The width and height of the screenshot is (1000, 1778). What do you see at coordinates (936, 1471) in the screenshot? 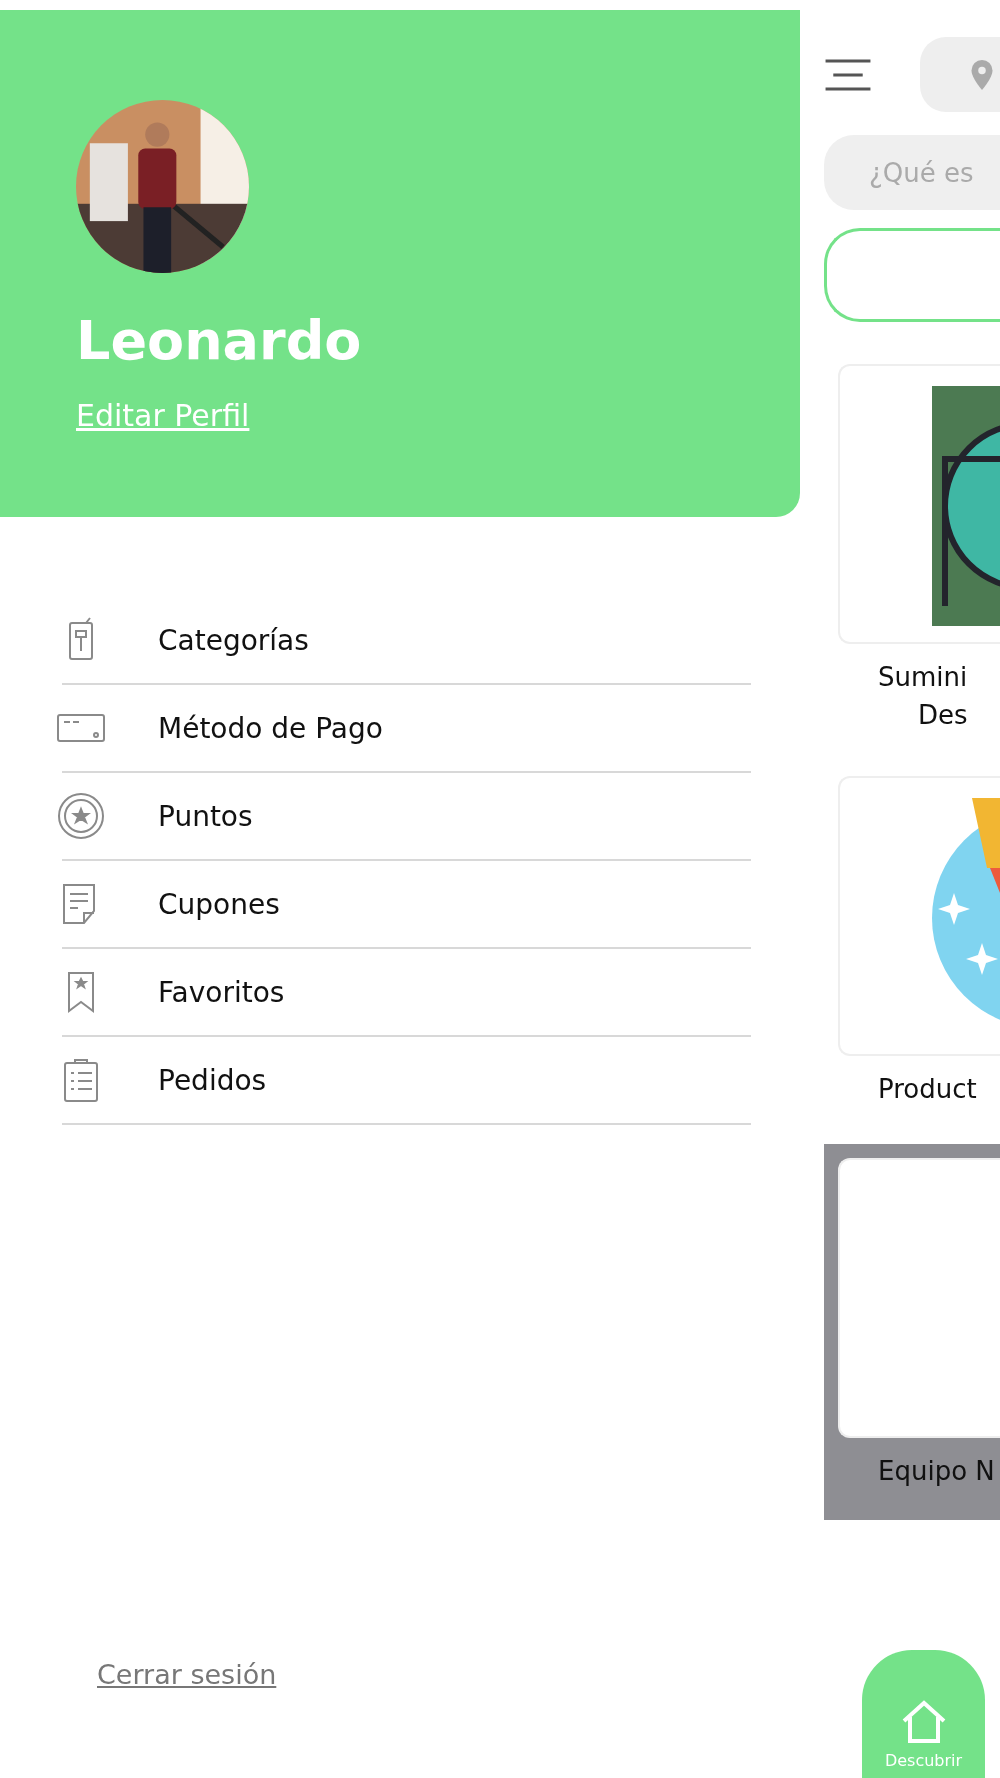
I see `card-title: Equipo N` at bounding box center [936, 1471].